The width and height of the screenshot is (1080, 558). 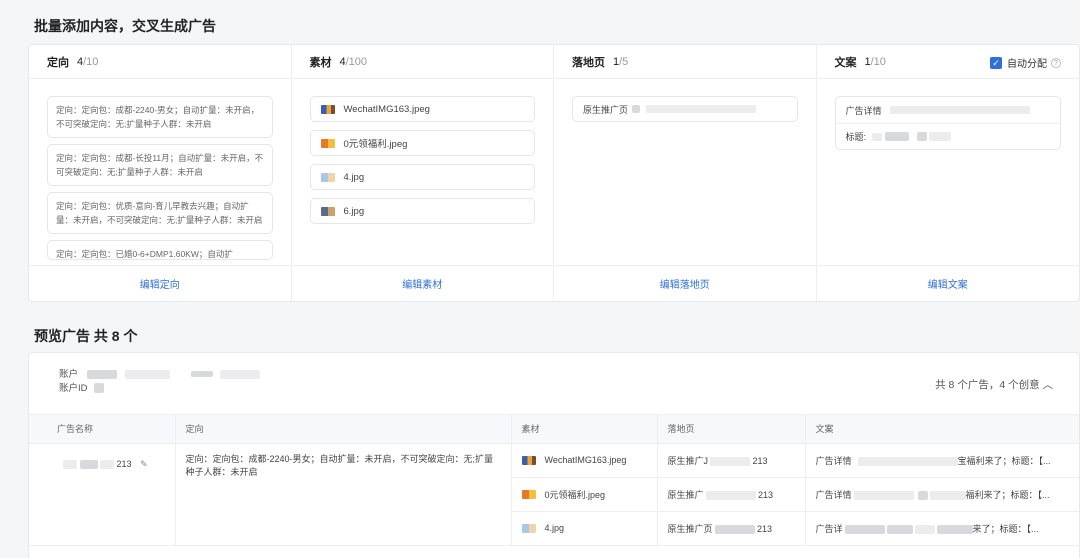 What do you see at coordinates (125, 26) in the screenshot?
I see `batch-section-title: 批量添加内容，交叉生成广告` at bounding box center [125, 26].